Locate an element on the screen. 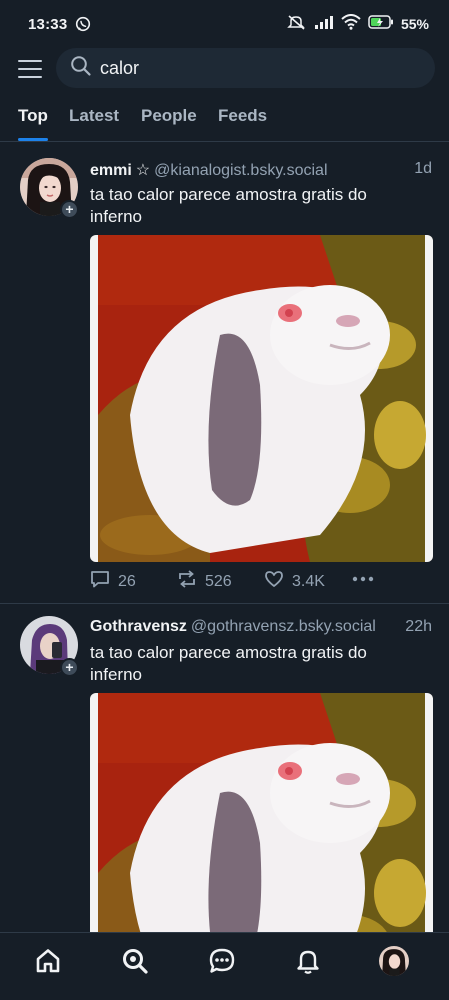  author-name: Gothravensz is located at coordinates (138, 626).